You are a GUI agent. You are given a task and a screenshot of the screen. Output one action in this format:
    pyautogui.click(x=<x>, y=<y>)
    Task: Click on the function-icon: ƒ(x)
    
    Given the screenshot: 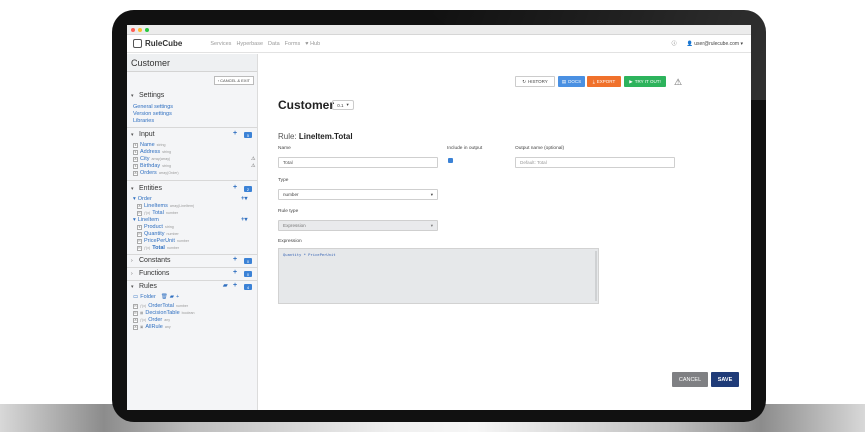 What is the action you would take?
    pyautogui.click(x=147, y=213)
    